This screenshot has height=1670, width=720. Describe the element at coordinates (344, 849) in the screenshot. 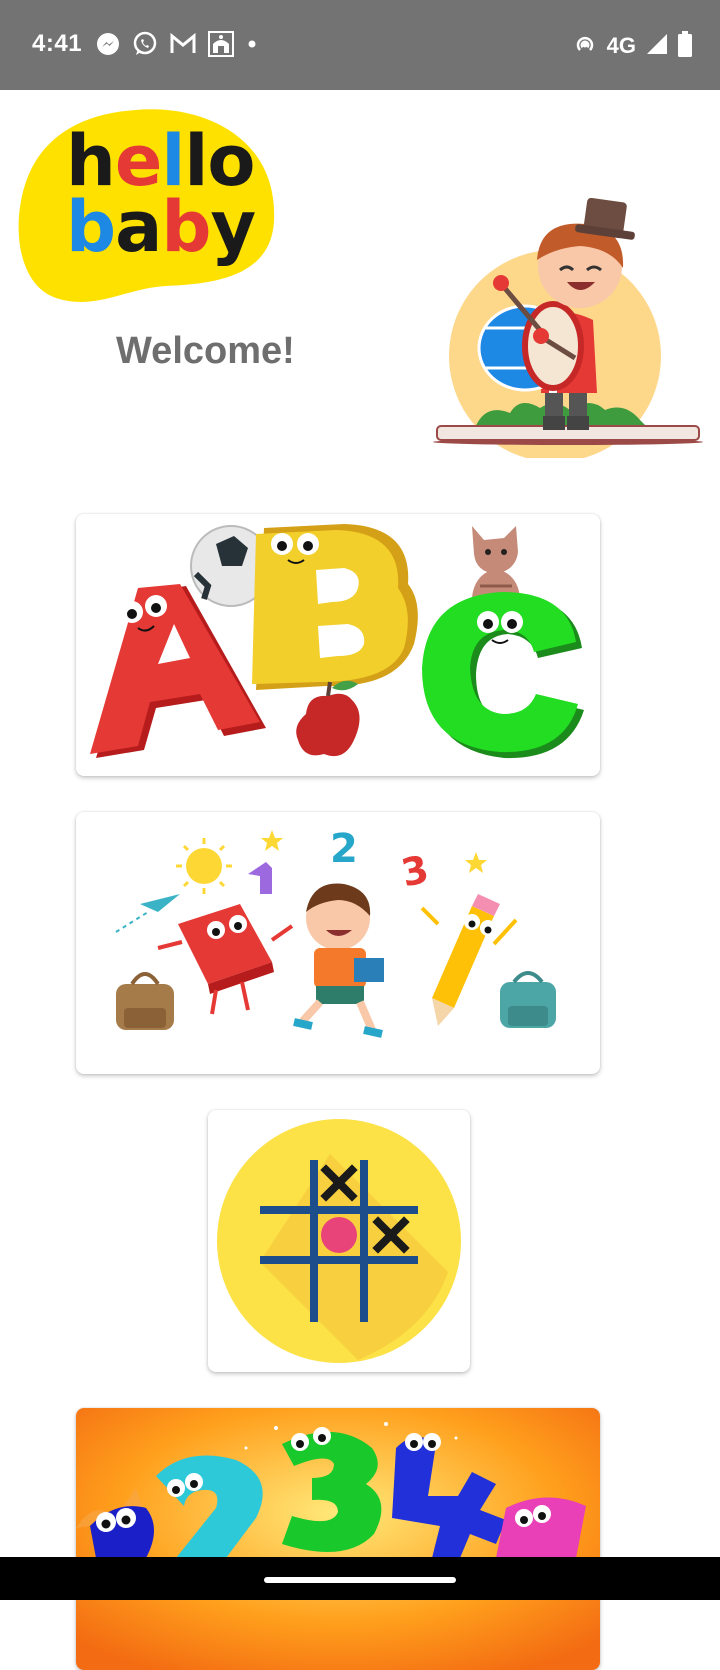

I see `svg-text: 2` at that location.